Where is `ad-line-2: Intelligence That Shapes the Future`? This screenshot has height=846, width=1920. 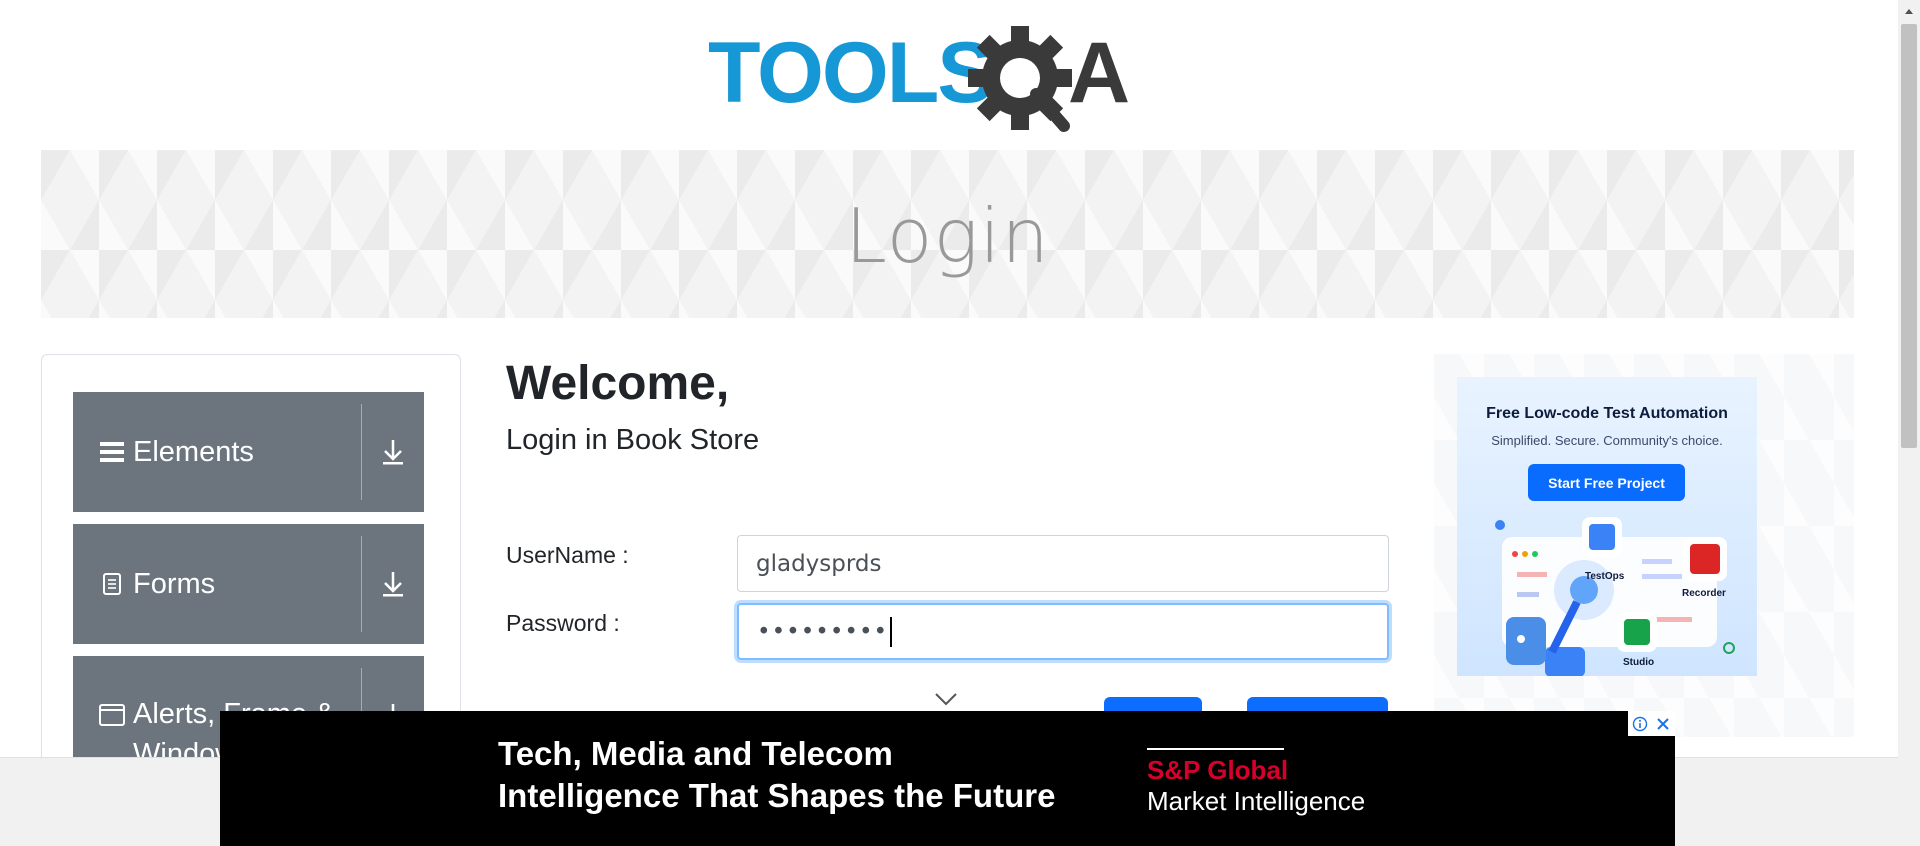
ad-line-2: Intelligence That Shapes the Future is located at coordinates (777, 795).